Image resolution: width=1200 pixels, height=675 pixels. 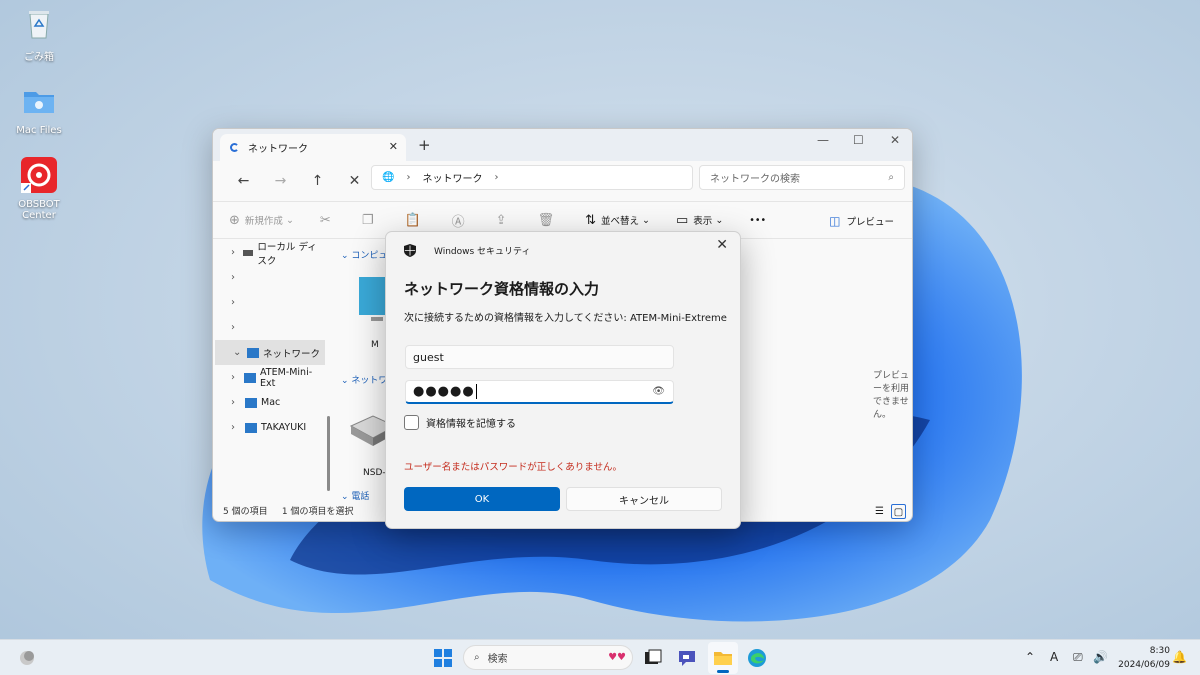 I want to click on group-header-phone: ⌄ 電話, so click(x=355, y=495).